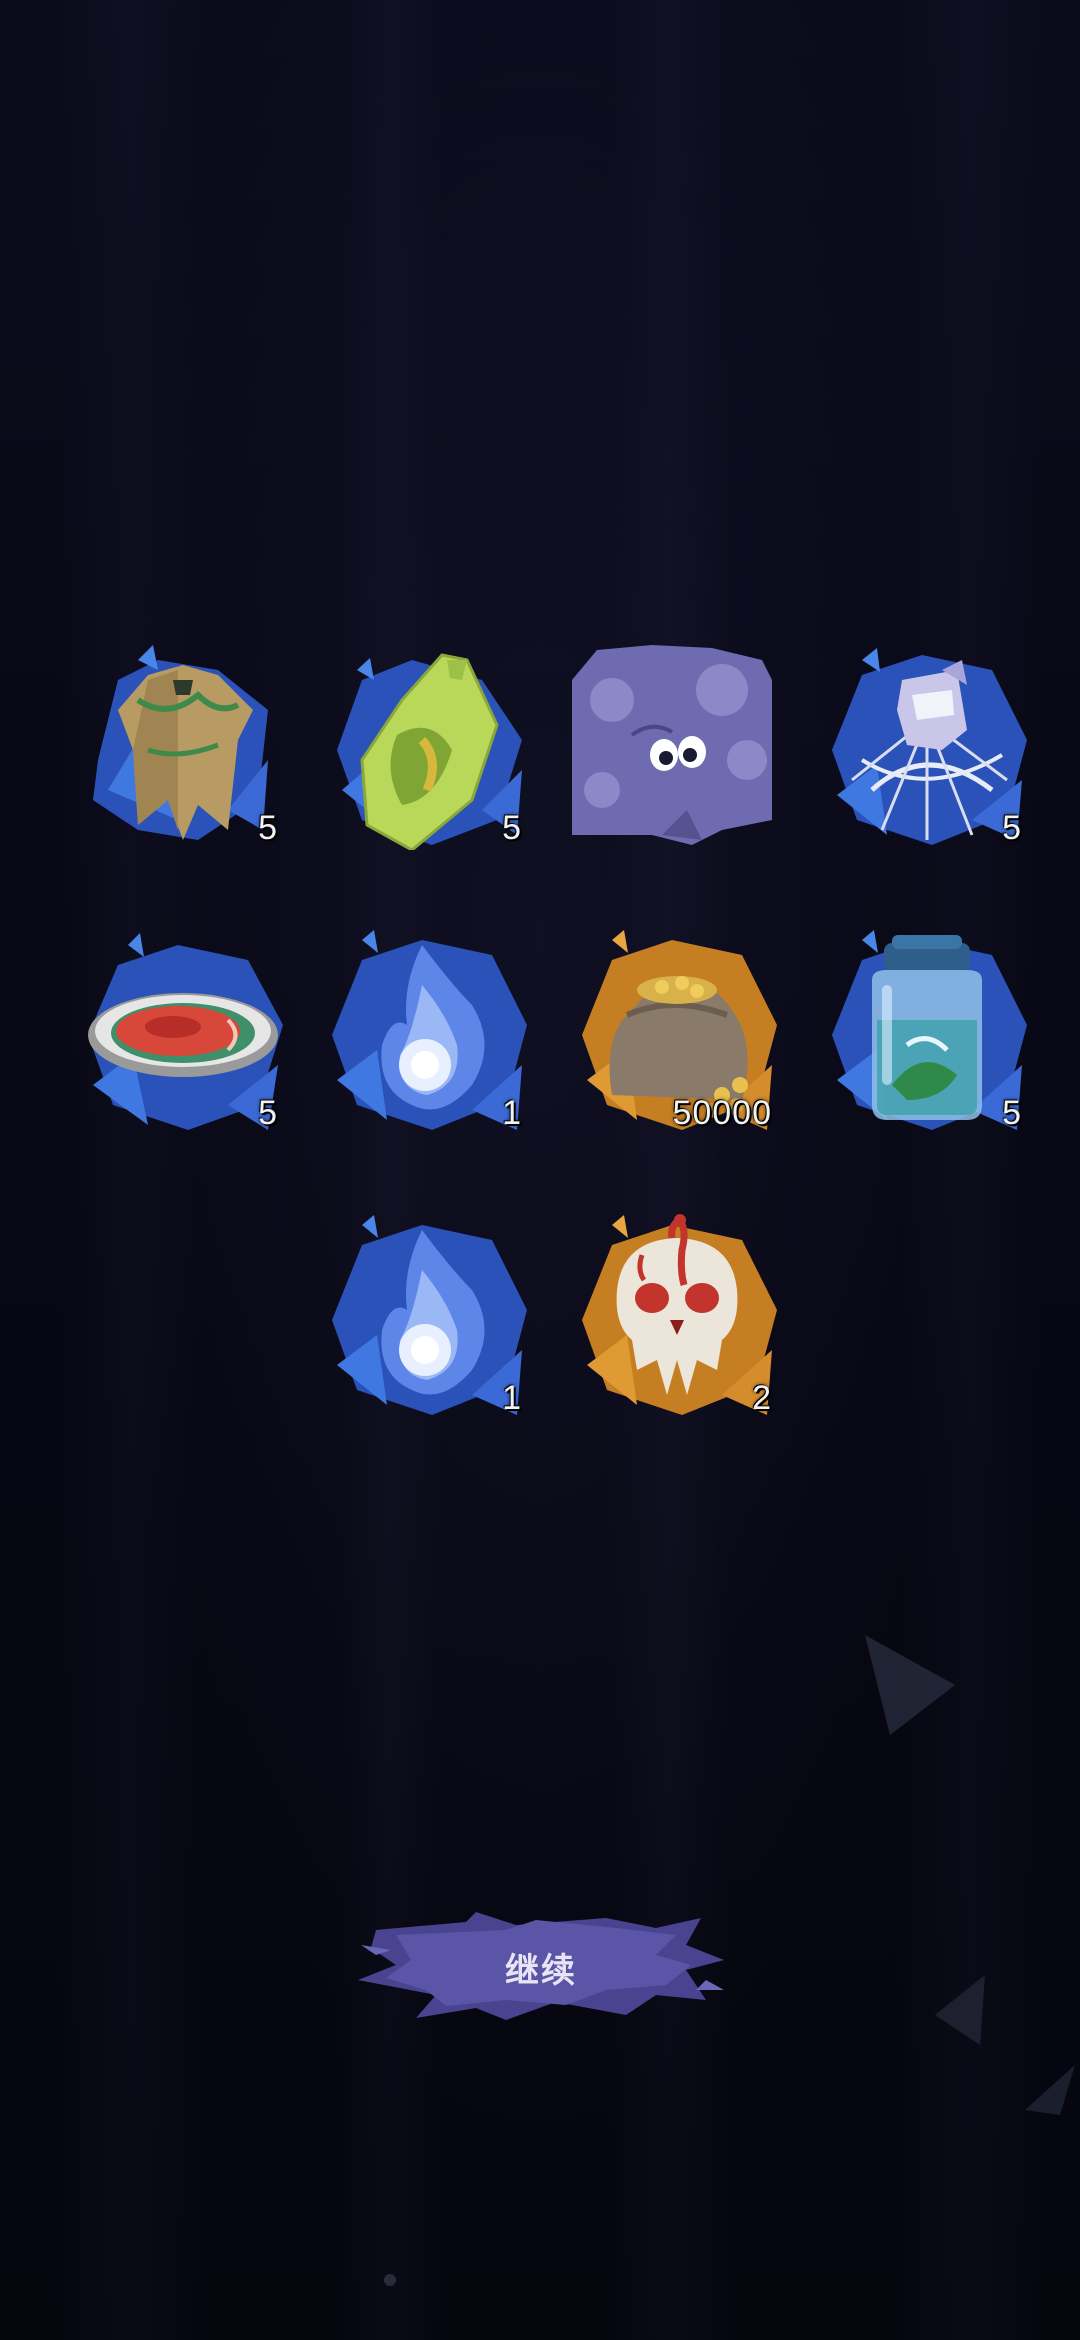 Image resolution: width=1080 pixels, height=2340 pixels. What do you see at coordinates (762, 1398) in the screenshot?
I see `reward-count: 2` at bounding box center [762, 1398].